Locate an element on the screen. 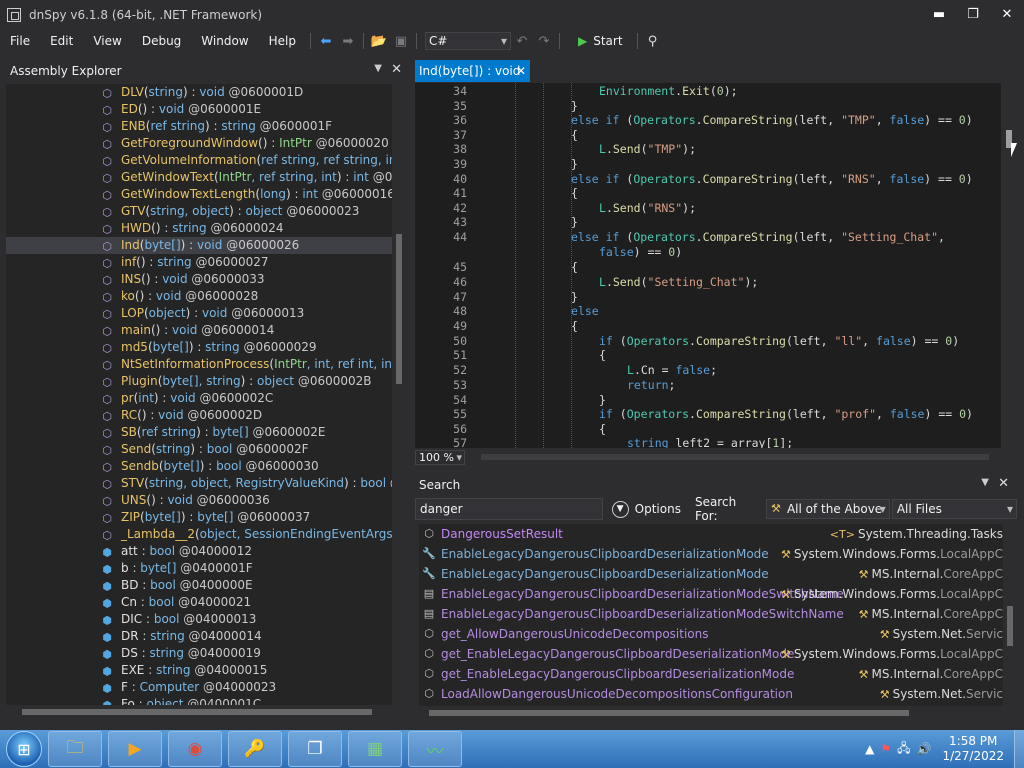 Image resolution: width=1024 pixels, height=768 pixels. show-desktop-button is located at coordinates (1019, 749).